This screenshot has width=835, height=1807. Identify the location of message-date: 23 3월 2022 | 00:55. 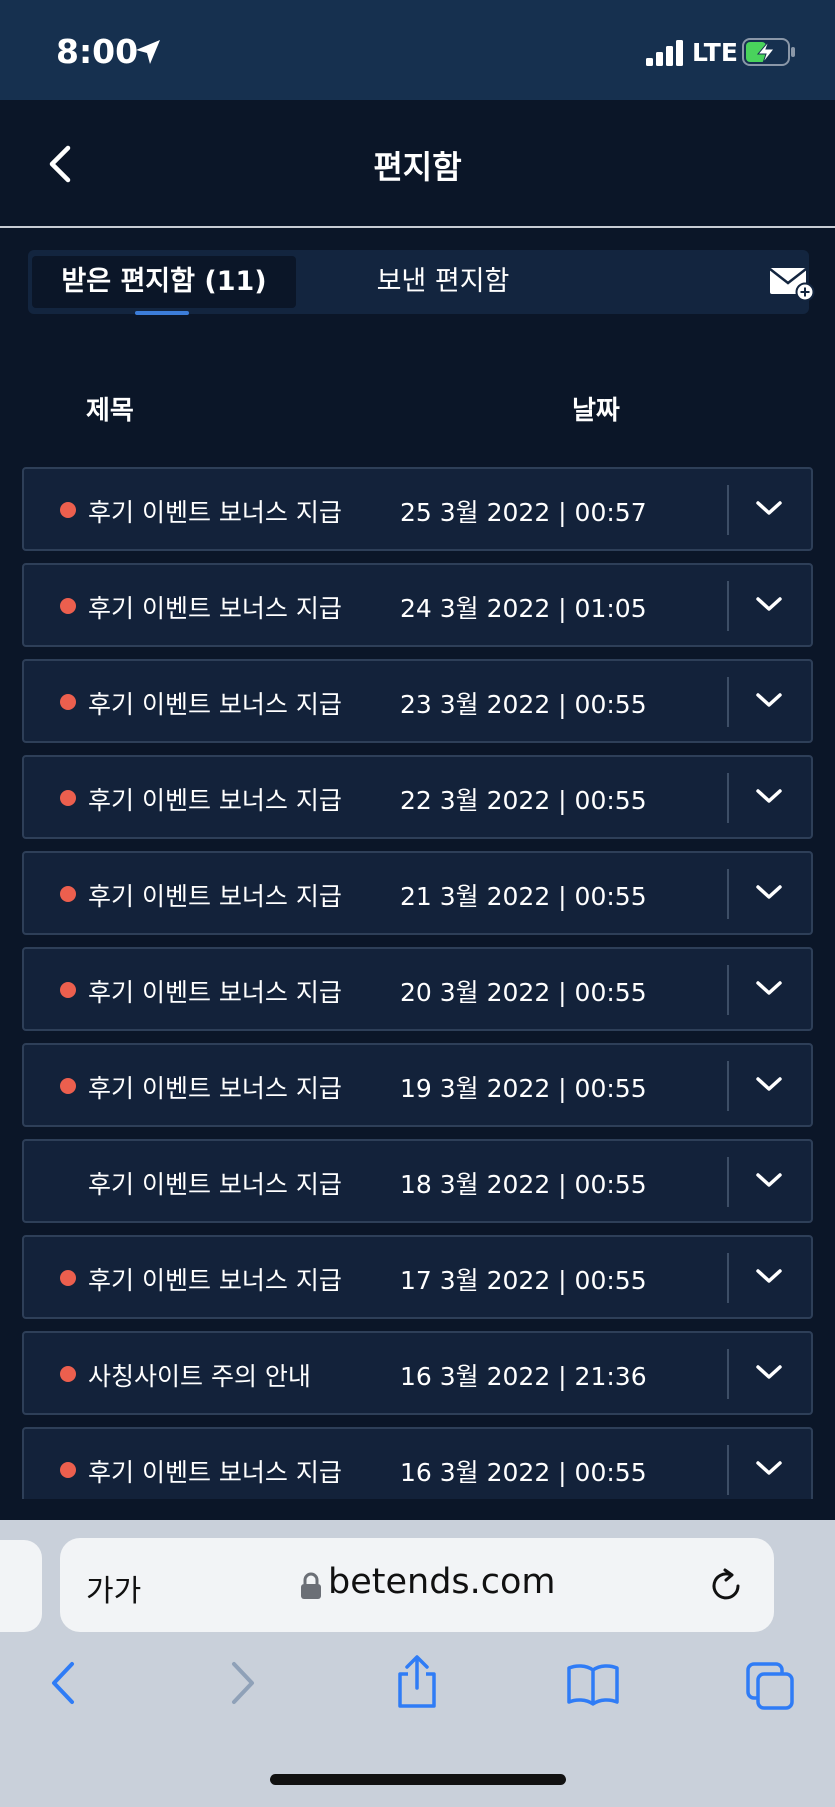
(523, 704).